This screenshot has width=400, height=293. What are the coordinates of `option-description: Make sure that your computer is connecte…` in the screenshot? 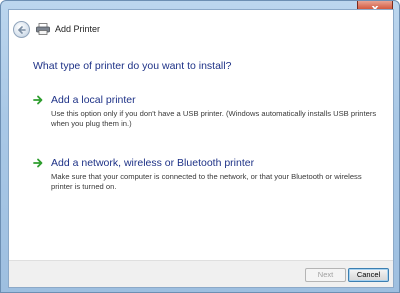 It's located at (206, 181).